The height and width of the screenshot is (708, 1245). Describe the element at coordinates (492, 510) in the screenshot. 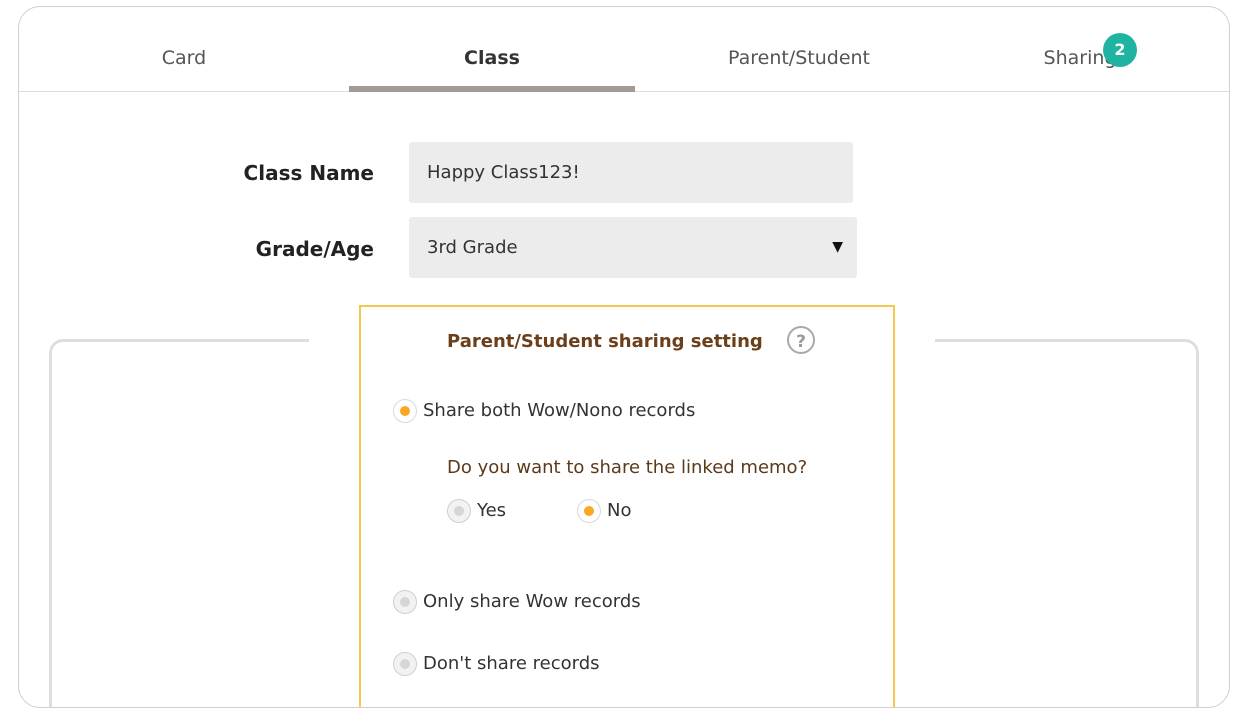

I see `option-label: Yes` at that location.